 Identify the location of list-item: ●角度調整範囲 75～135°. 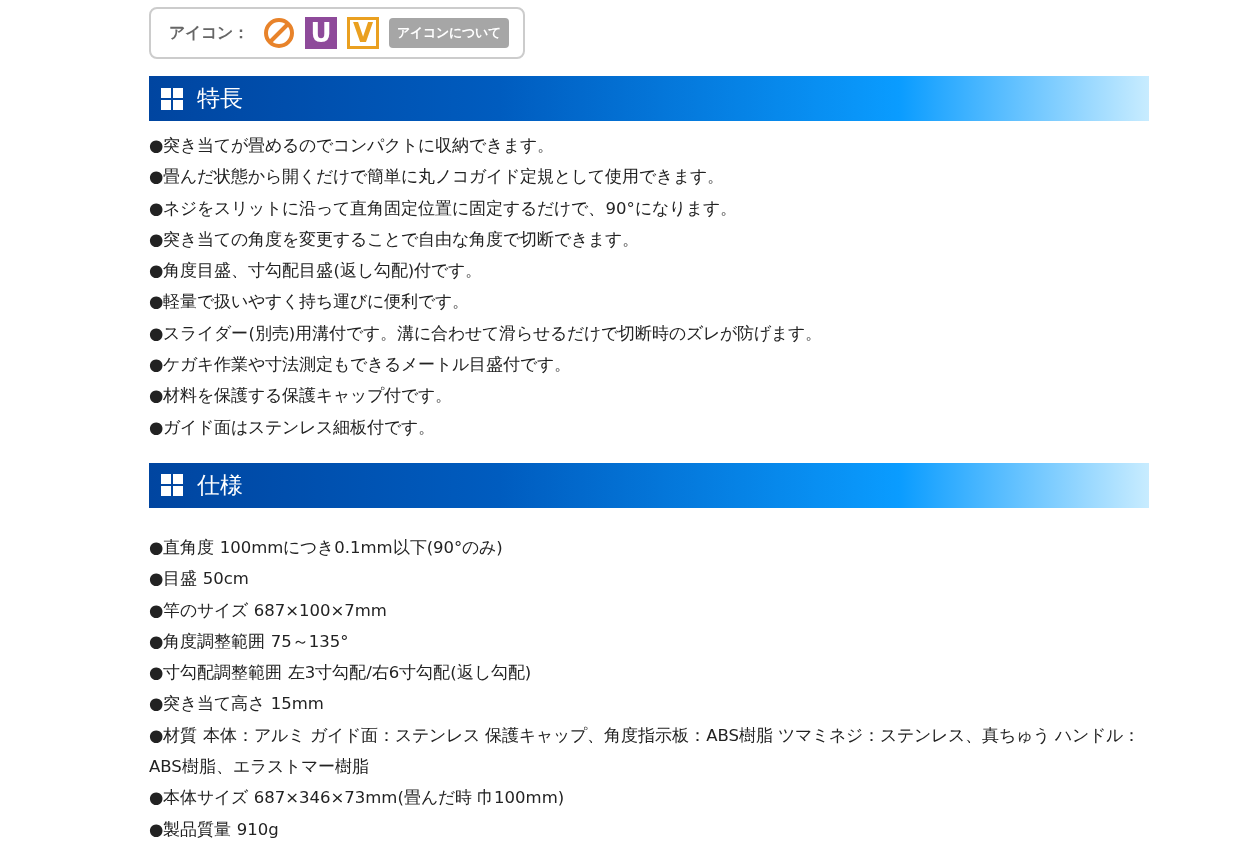
(249, 641).